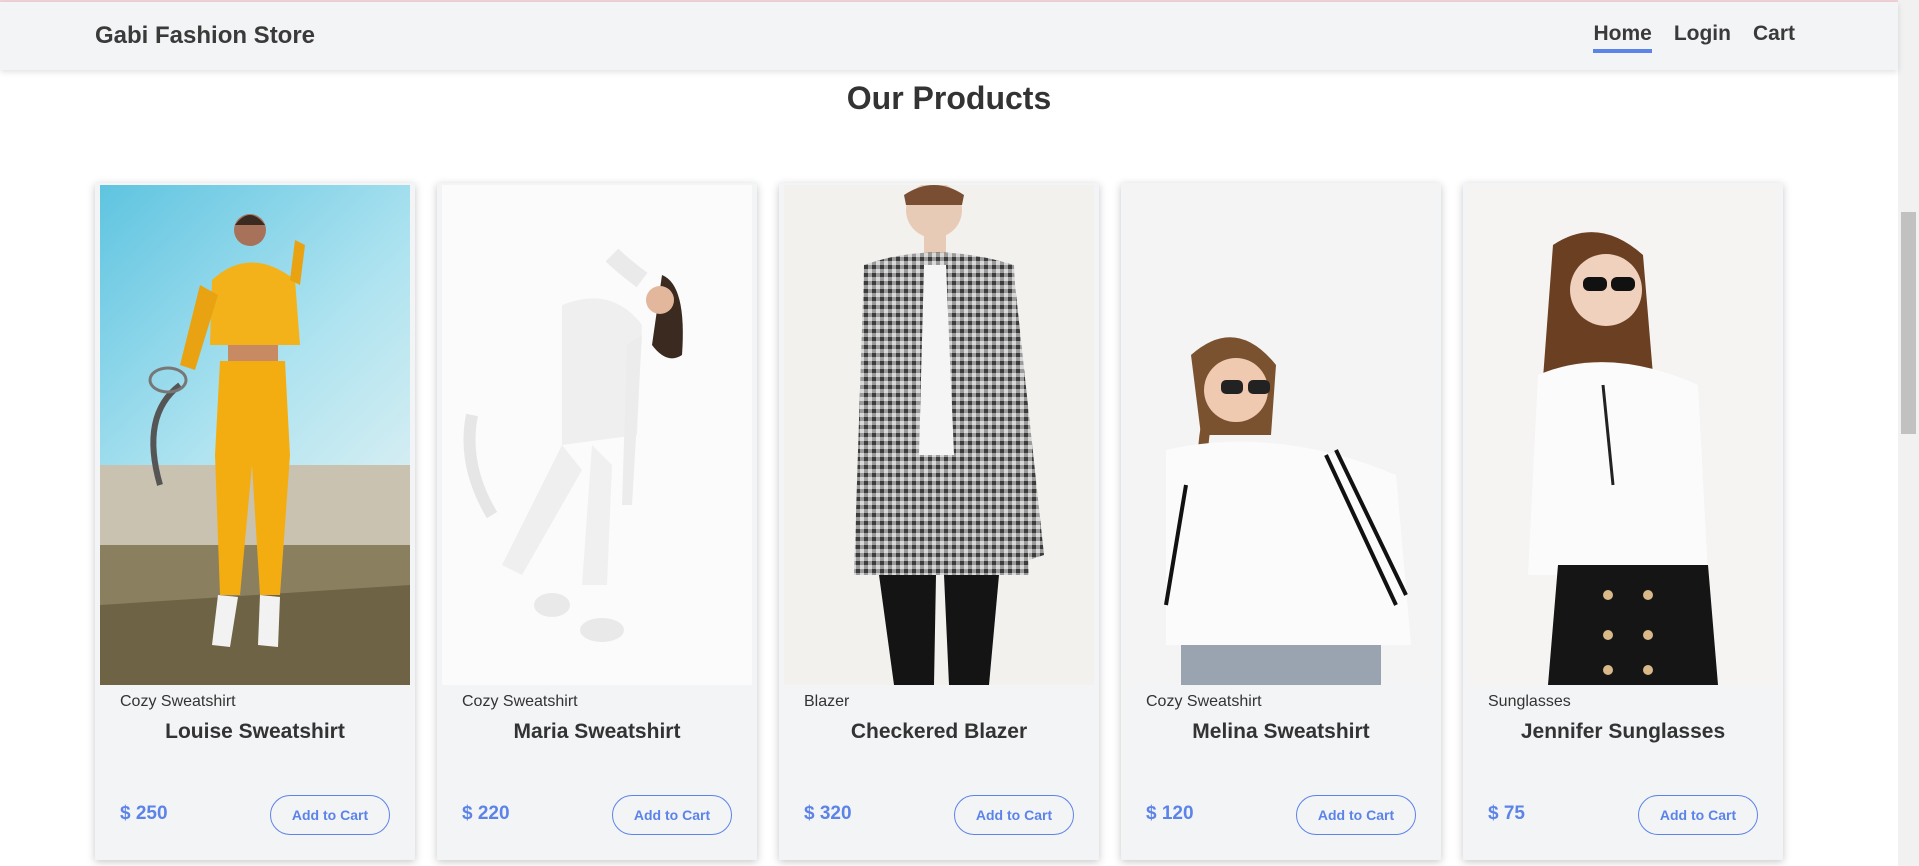  I want to click on product-photo-louise, so click(255, 435).